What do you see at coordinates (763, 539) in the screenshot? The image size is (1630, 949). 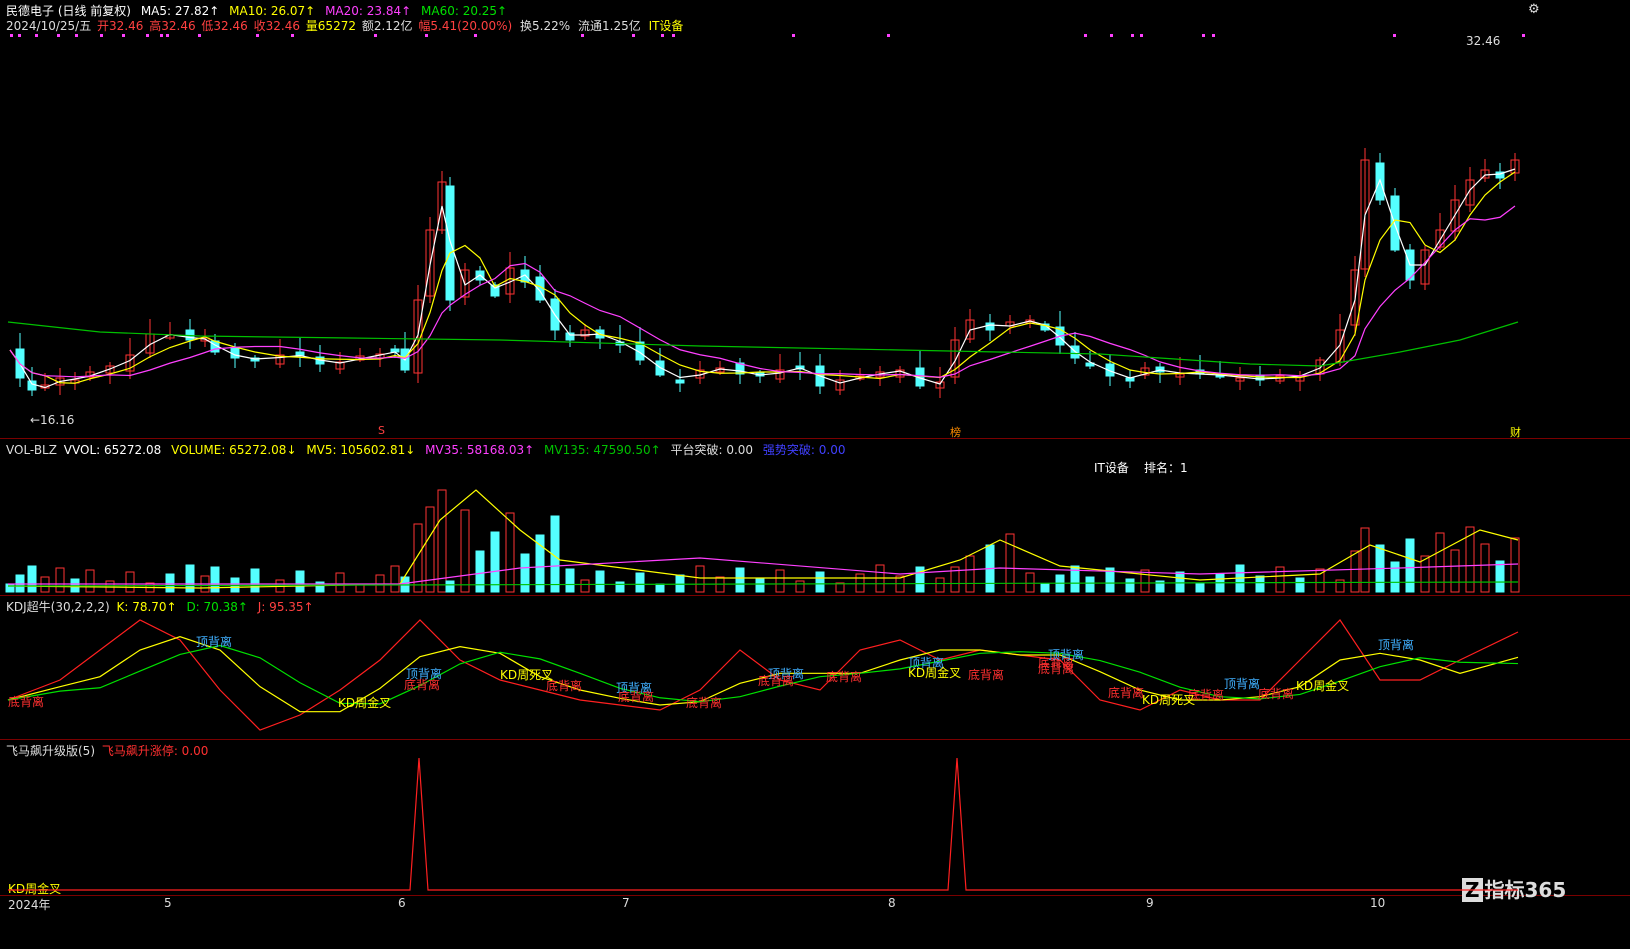 I see `mv5-line` at bounding box center [763, 539].